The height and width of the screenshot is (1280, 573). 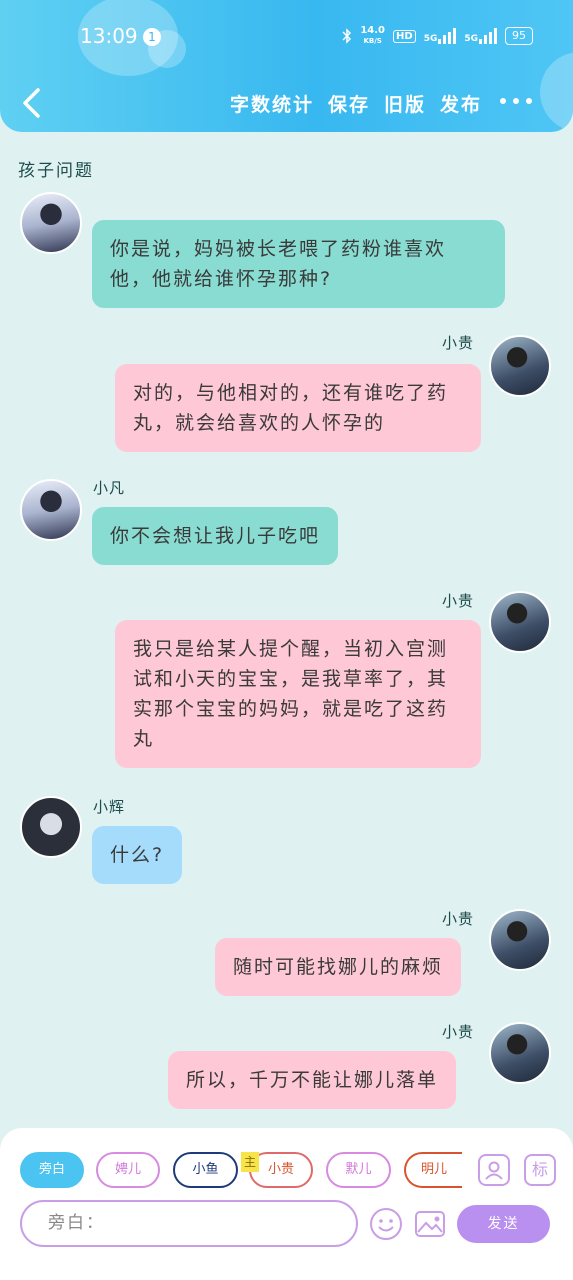 What do you see at coordinates (430, 1224) in the screenshot?
I see `image-icon` at bounding box center [430, 1224].